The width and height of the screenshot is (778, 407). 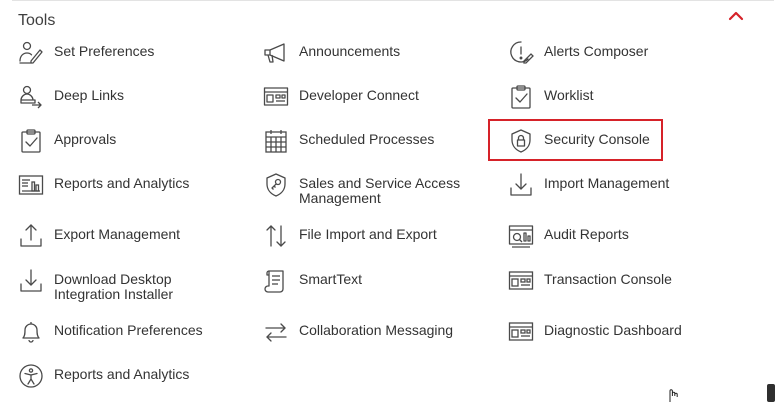 I want to click on tool-set-preferences: Set Preferences, so click(x=128, y=53).